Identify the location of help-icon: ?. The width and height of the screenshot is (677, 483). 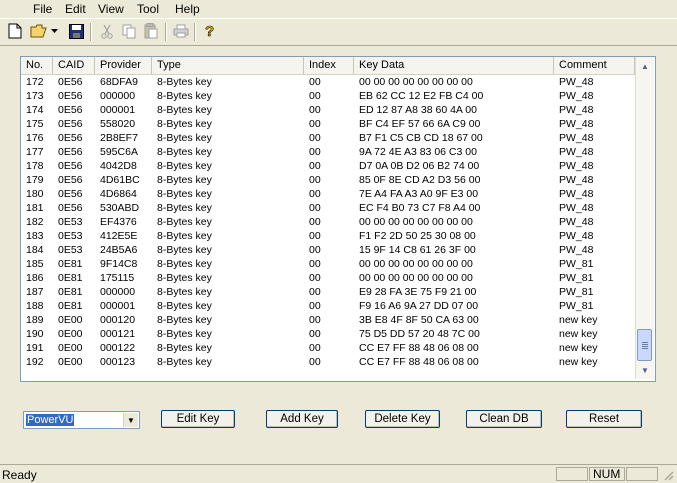
(210, 31).